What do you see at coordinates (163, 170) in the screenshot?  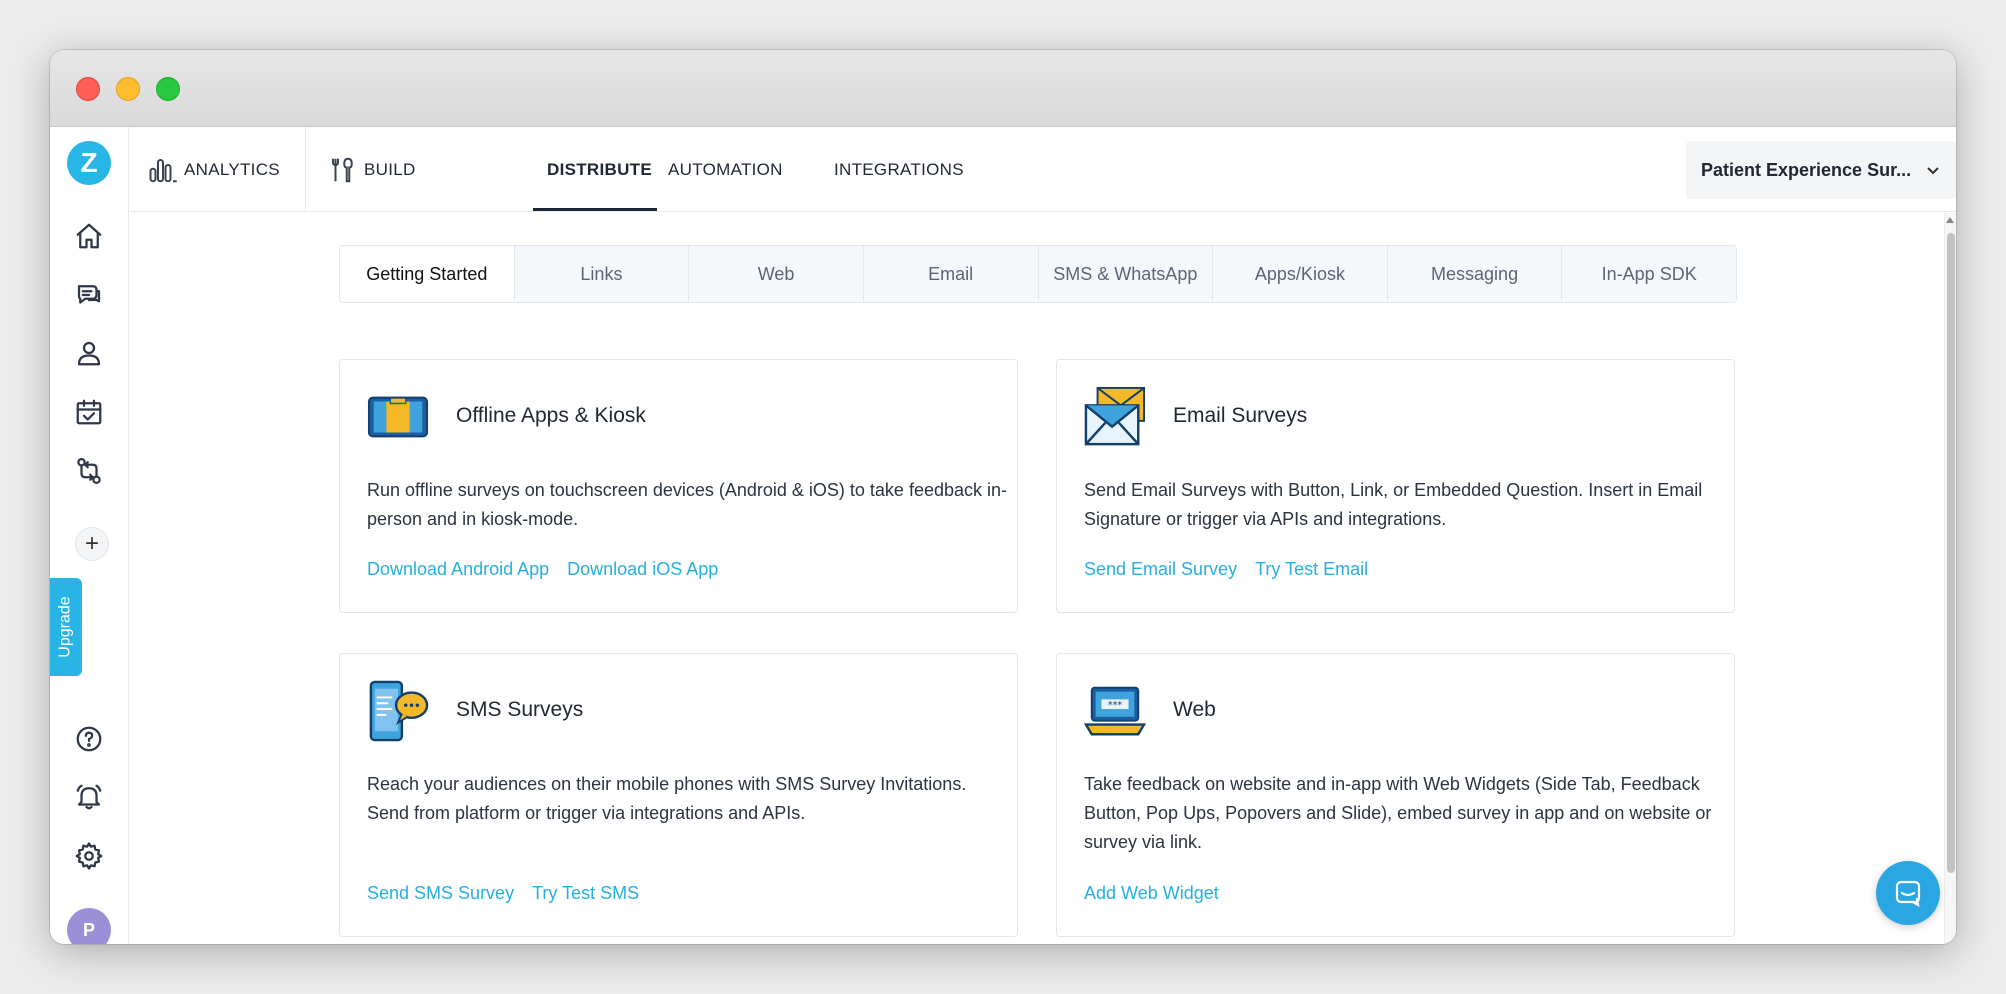 I see `analytics-bars-icon` at bounding box center [163, 170].